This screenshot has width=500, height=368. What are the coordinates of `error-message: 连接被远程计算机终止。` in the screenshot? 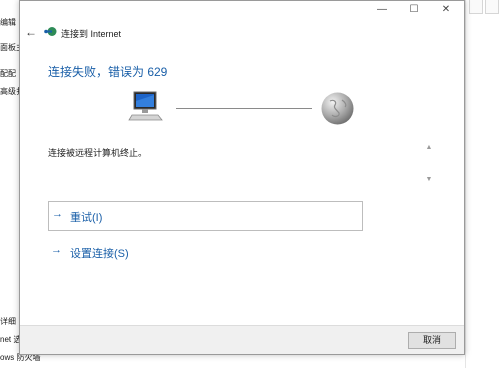 It's located at (98, 153).